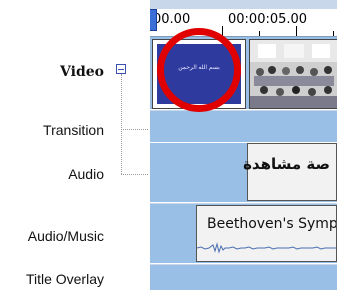 The height and width of the screenshot is (291, 337). What do you see at coordinates (242, 127) in the screenshot?
I see `transition-track-row` at bounding box center [242, 127].